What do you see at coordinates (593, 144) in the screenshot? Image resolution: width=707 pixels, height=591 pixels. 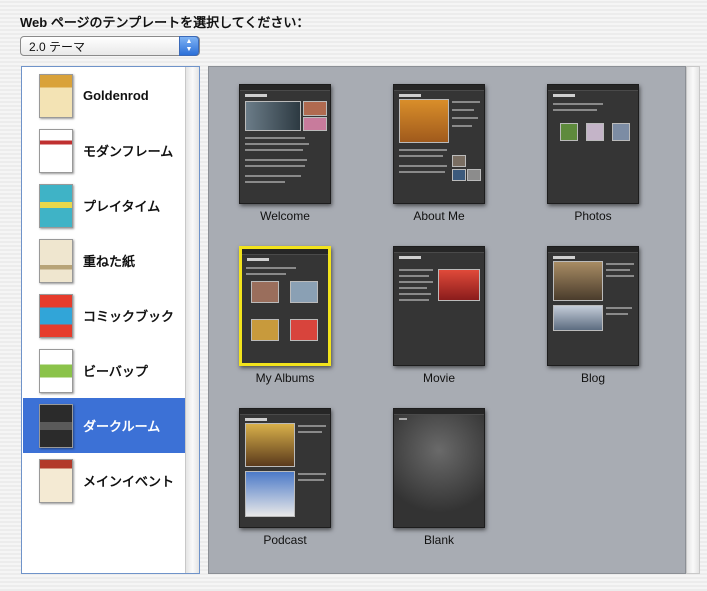 I see `photos-preview` at bounding box center [593, 144].